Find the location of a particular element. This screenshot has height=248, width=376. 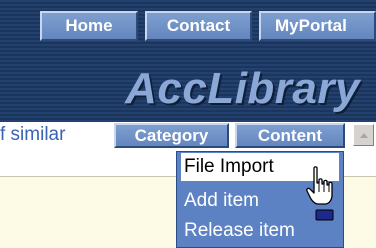

tab-bar: f similar Category Content is located at coordinates (188, 135).